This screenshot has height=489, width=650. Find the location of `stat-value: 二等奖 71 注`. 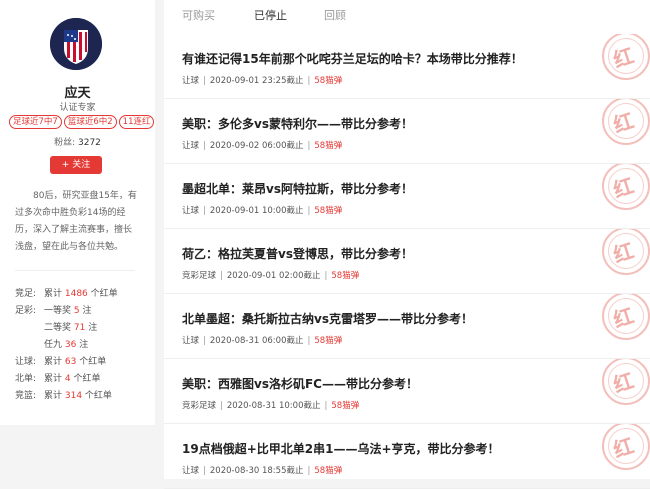

stat-value: 二等奖 71 注 is located at coordinates (70, 328).